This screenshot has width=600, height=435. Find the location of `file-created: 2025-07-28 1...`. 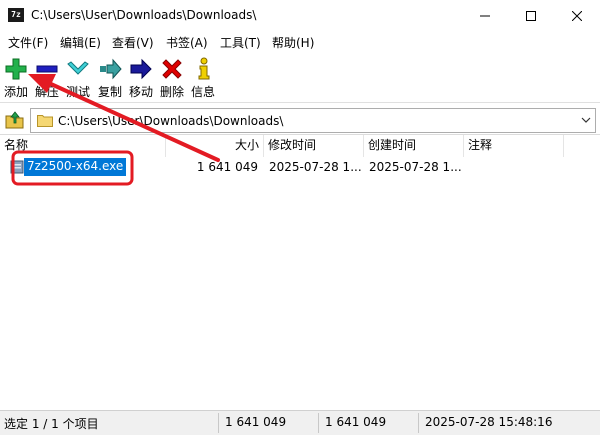

file-created: 2025-07-28 1... is located at coordinates (415, 167).